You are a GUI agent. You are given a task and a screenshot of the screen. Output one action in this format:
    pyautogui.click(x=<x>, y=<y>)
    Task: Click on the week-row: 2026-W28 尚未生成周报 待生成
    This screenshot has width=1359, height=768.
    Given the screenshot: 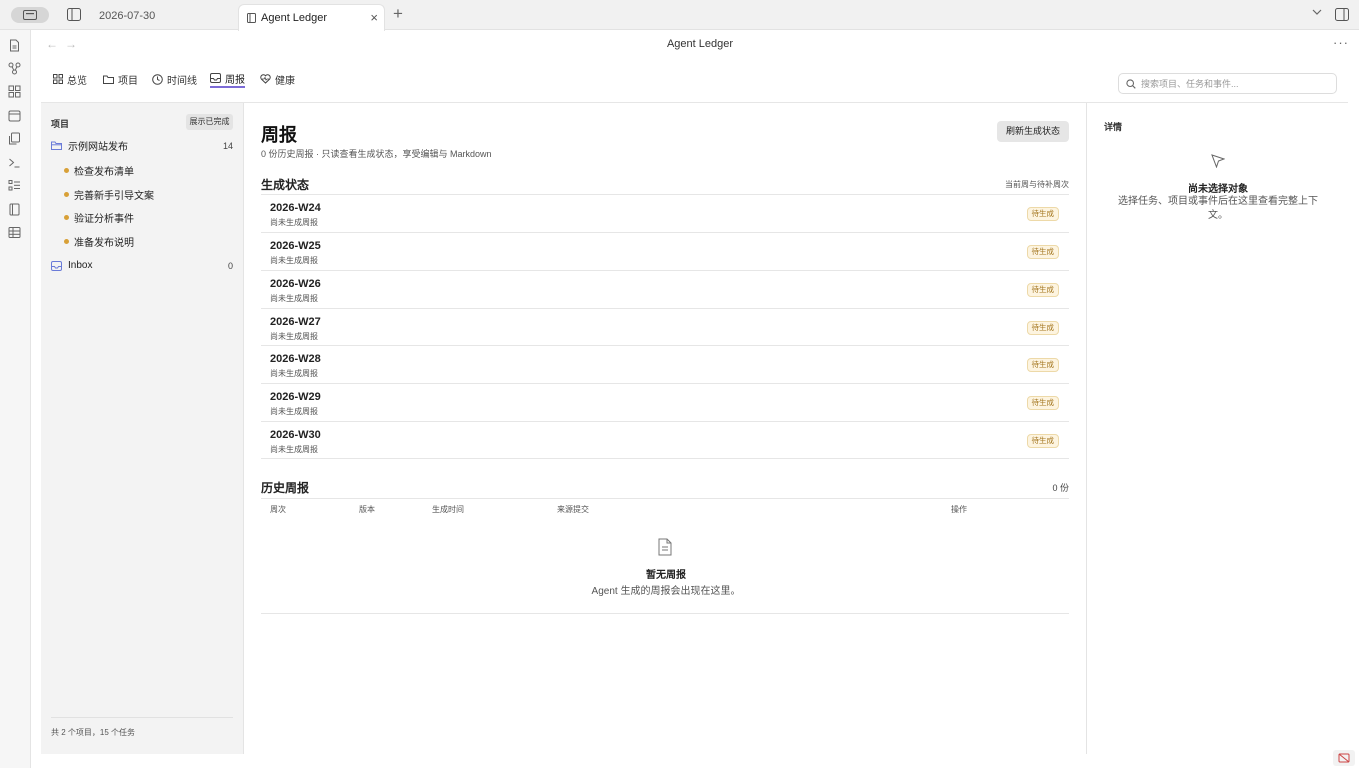 What is the action you would take?
    pyautogui.click(x=665, y=364)
    